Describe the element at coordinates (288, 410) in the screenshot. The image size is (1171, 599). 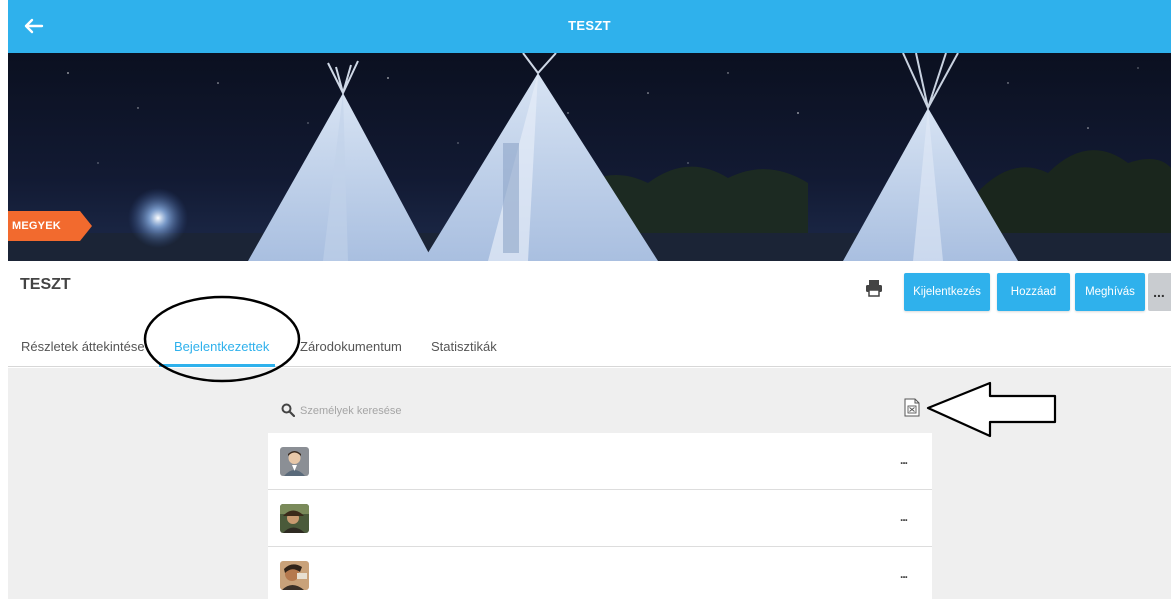
I see `search-icon` at that location.